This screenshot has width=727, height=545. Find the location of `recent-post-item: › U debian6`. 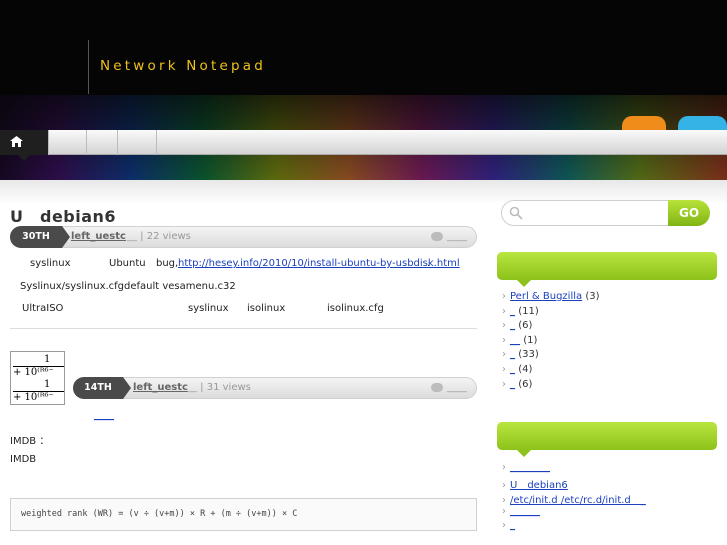

recent-post-item: › U debian6 is located at coordinates (535, 483).